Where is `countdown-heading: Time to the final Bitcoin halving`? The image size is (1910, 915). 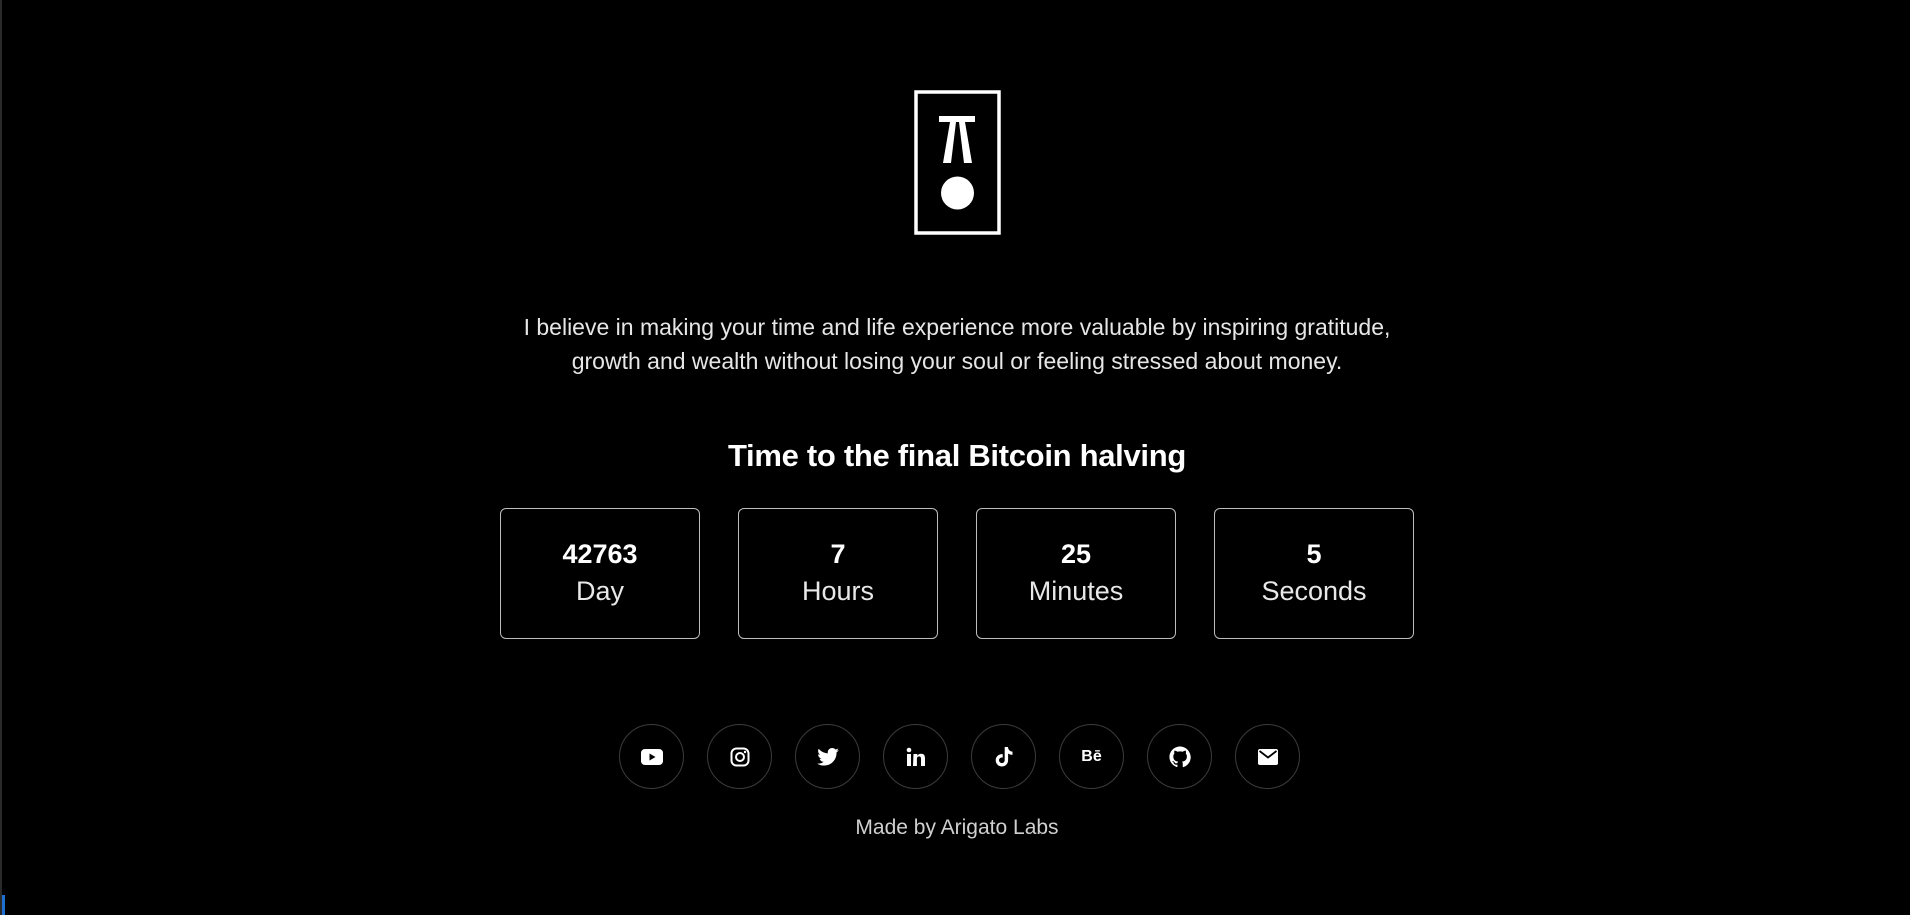 countdown-heading: Time to the final Bitcoin halving is located at coordinates (956, 455).